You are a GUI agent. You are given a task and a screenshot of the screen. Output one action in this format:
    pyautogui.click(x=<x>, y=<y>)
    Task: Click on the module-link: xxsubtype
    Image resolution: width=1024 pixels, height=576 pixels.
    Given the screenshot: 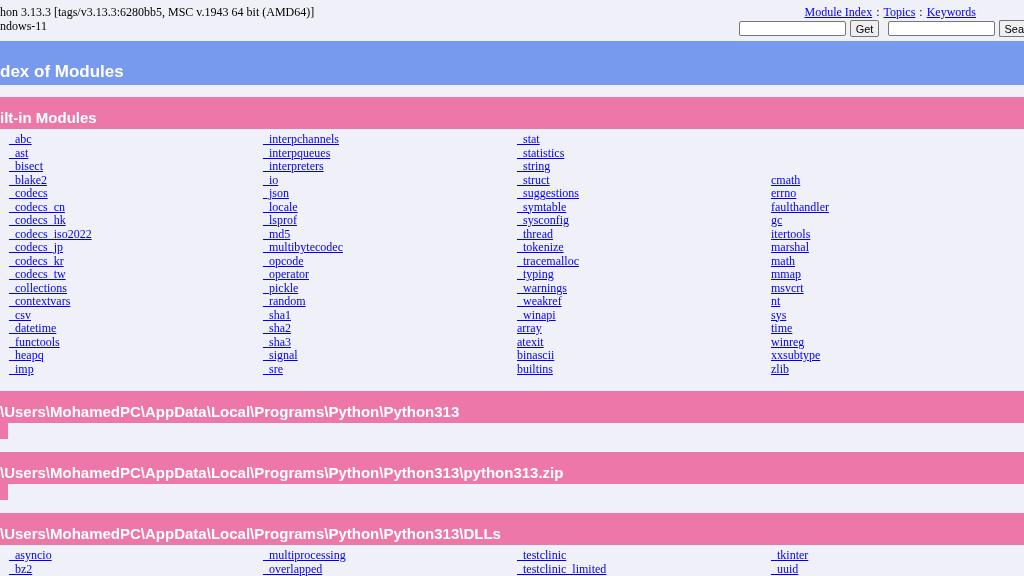 What is the action you would take?
    pyautogui.click(x=796, y=356)
    